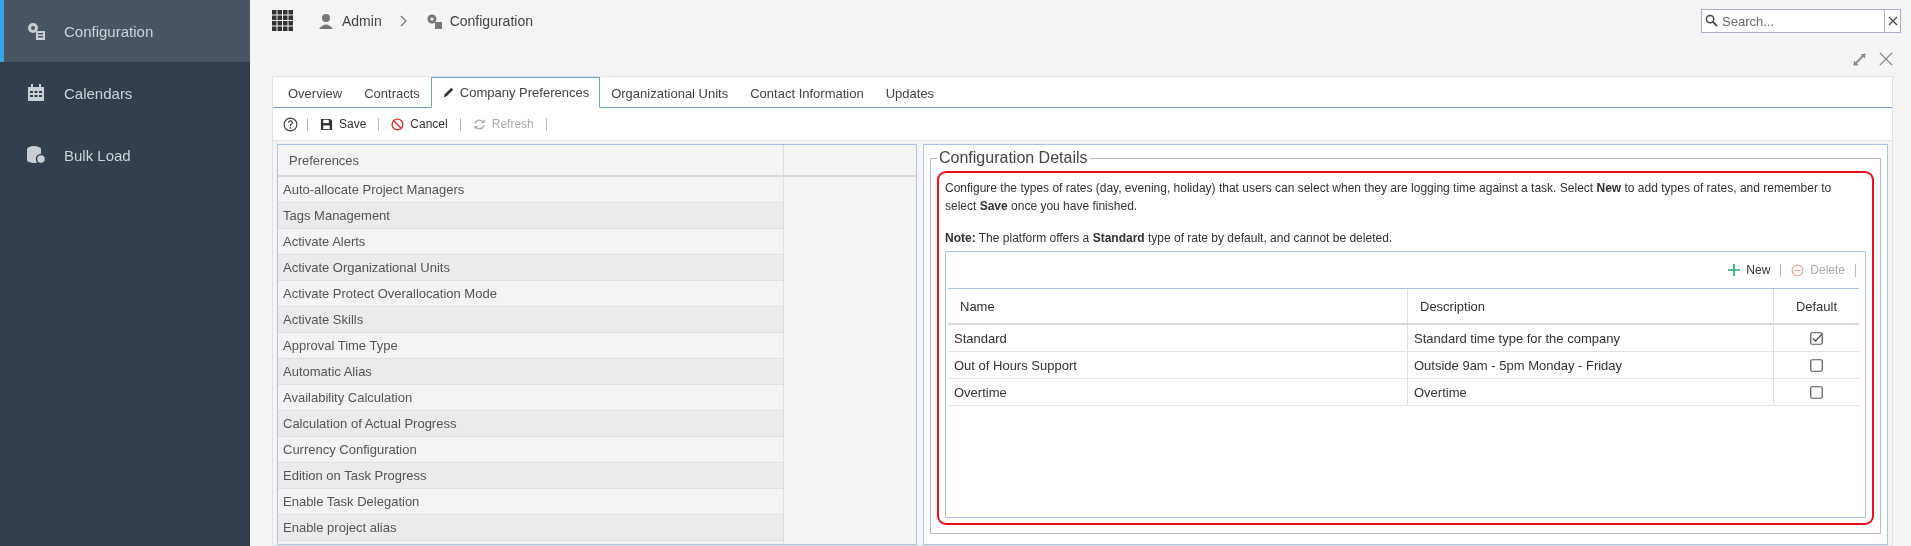 The width and height of the screenshot is (1911, 546). What do you see at coordinates (1798, 270) in the screenshot?
I see `minus-circle-icon` at bounding box center [1798, 270].